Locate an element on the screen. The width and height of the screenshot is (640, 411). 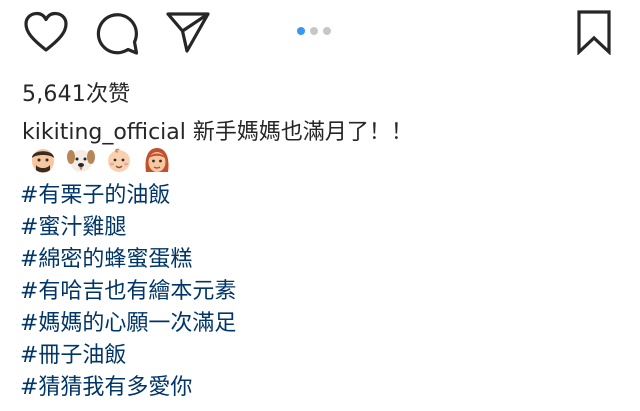
carousel-dot-active is located at coordinates (301, 31).